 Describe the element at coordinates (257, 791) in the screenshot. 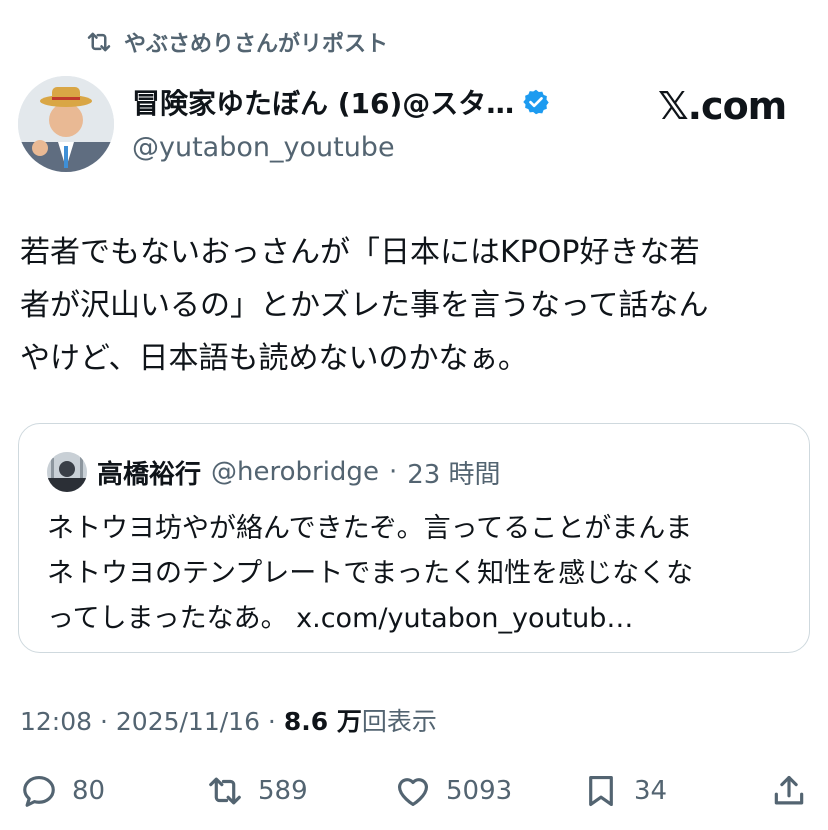

I see `repost-button: 589` at that location.